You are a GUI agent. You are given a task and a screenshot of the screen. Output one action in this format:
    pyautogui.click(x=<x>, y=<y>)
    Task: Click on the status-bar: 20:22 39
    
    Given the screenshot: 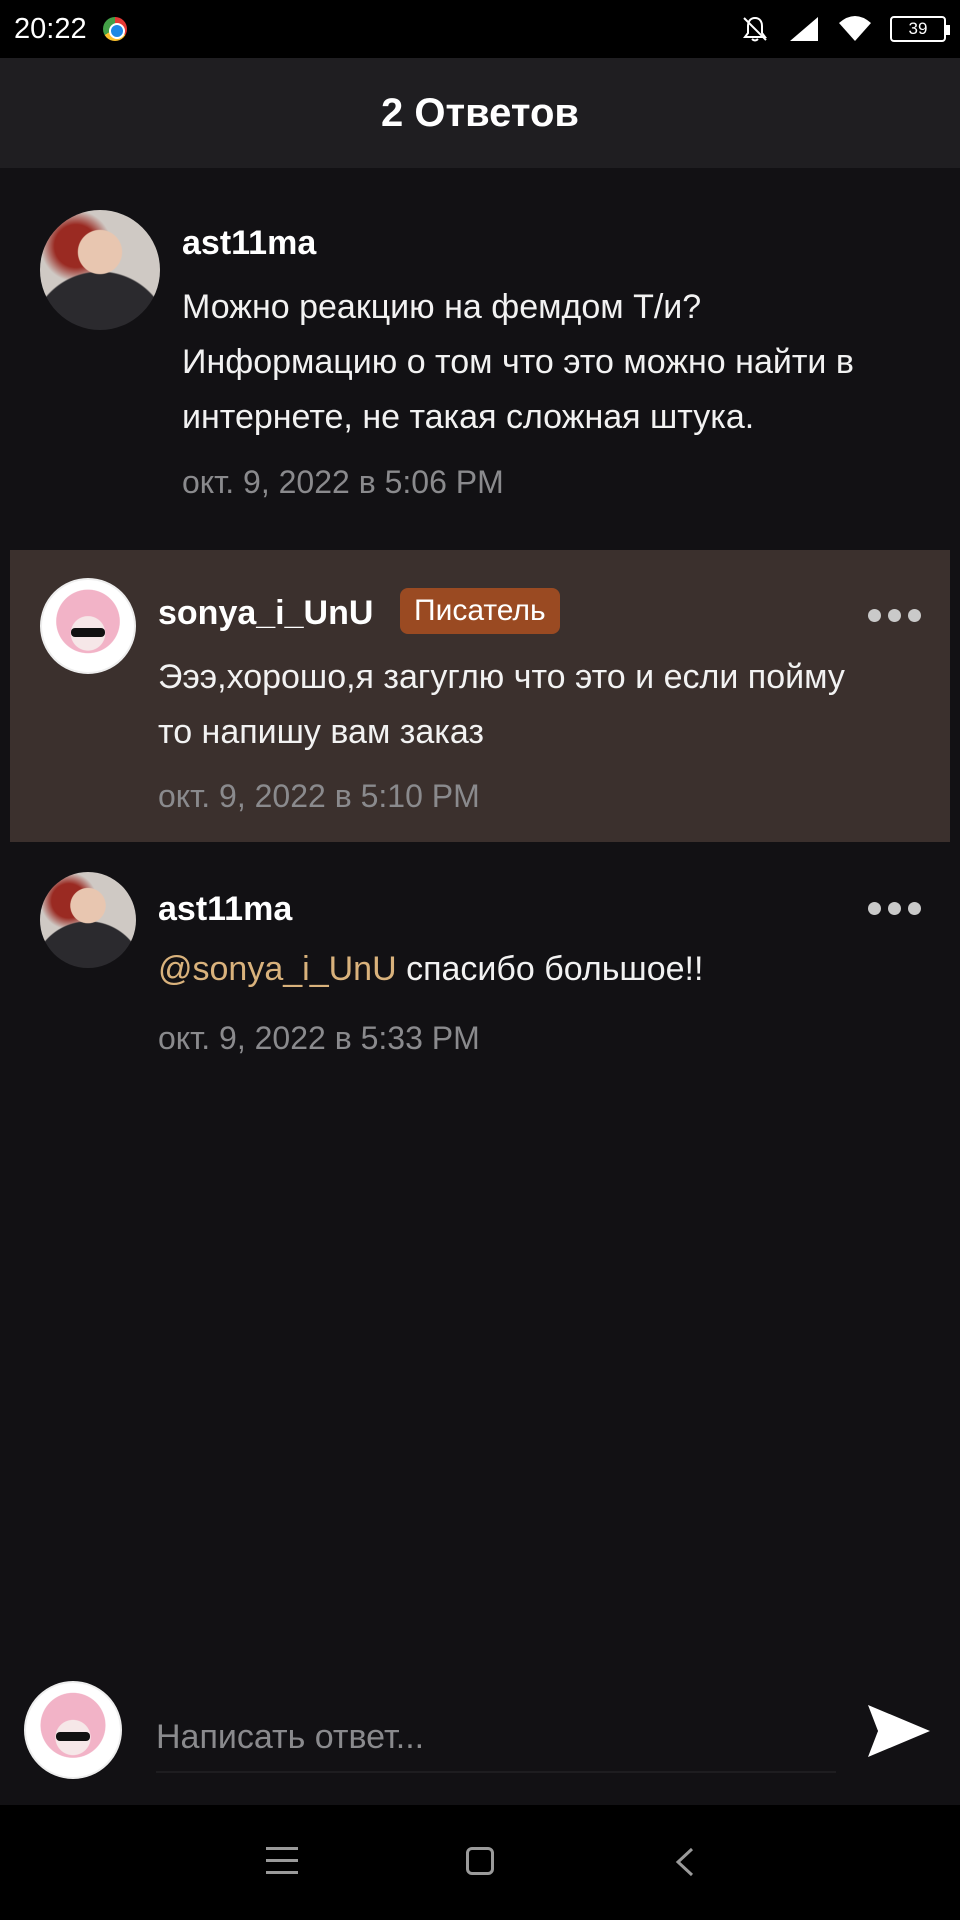 What is the action you would take?
    pyautogui.click(x=480, y=29)
    